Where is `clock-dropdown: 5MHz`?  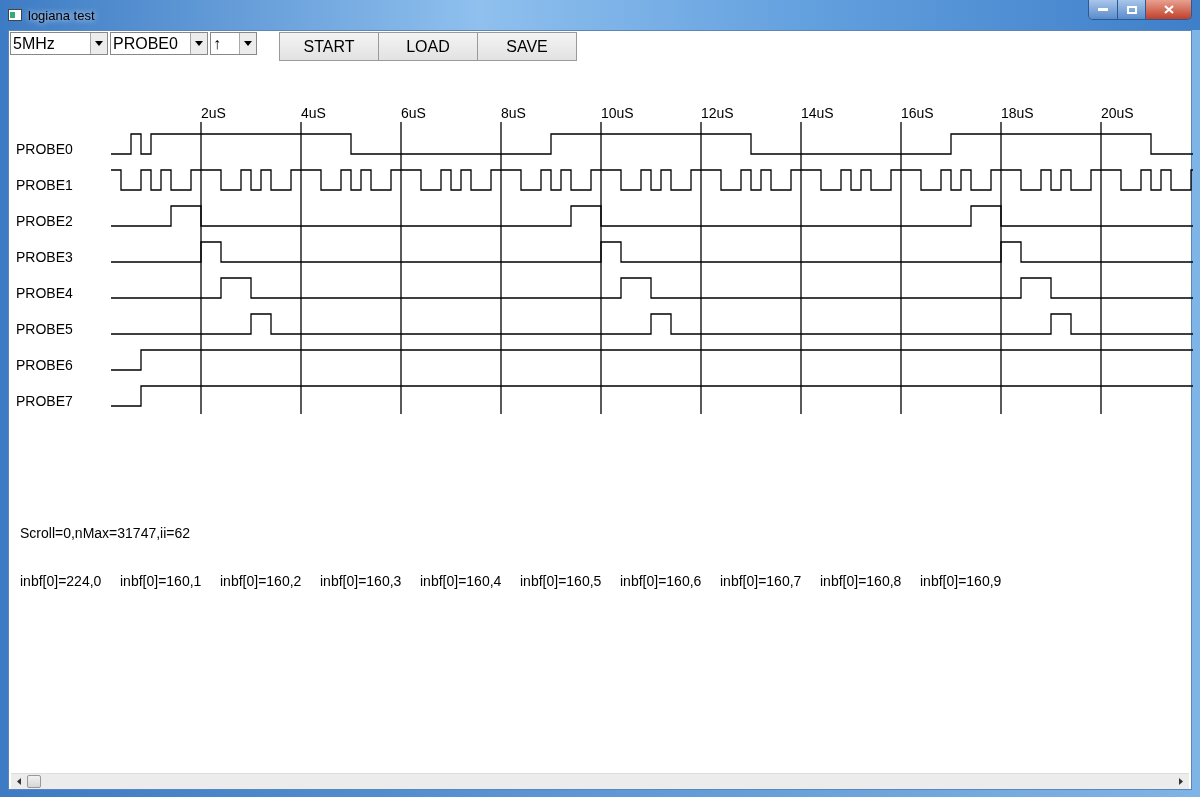 clock-dropdown: 5MHz is located at coordinates (59, 43).